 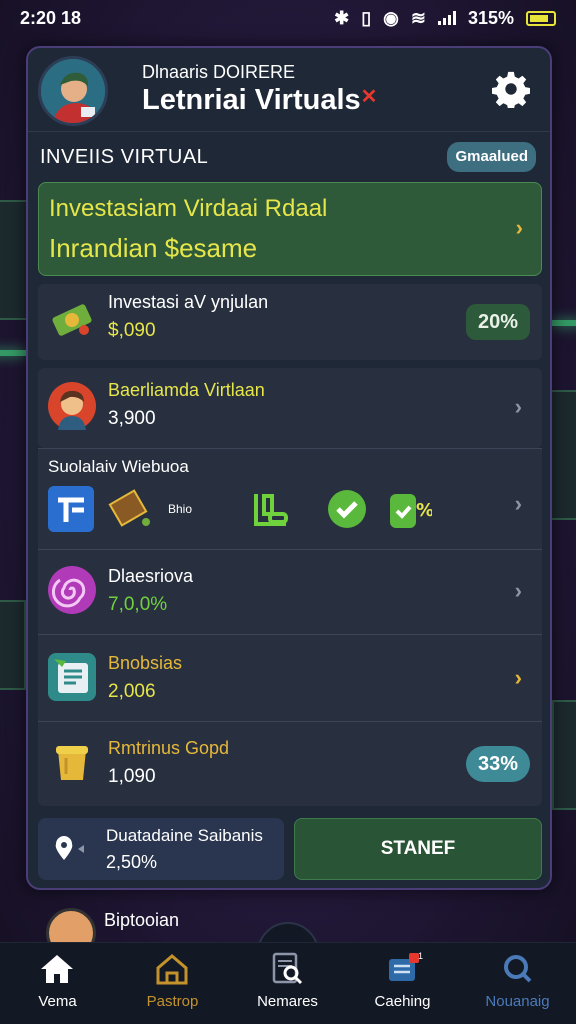 What do you see at coordinates (418, 17) in the screenshot?
I see `wifi-icon: ≋` at bounding box center [418, 17].